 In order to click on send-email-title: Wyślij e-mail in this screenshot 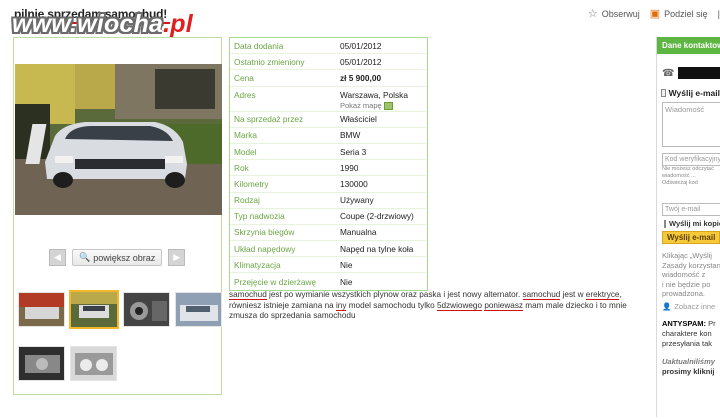, I will do `click(688, 93)`.